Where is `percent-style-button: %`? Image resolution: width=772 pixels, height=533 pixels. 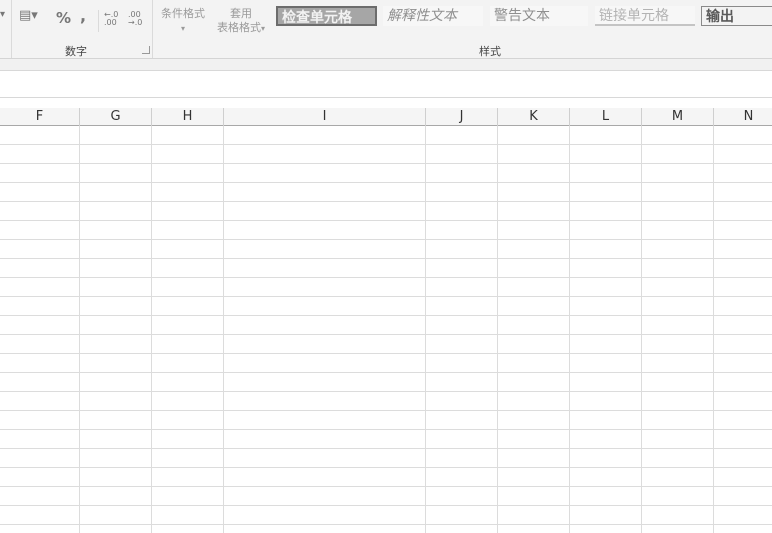
percent-style-button: % is located at coordinates (63, 18).